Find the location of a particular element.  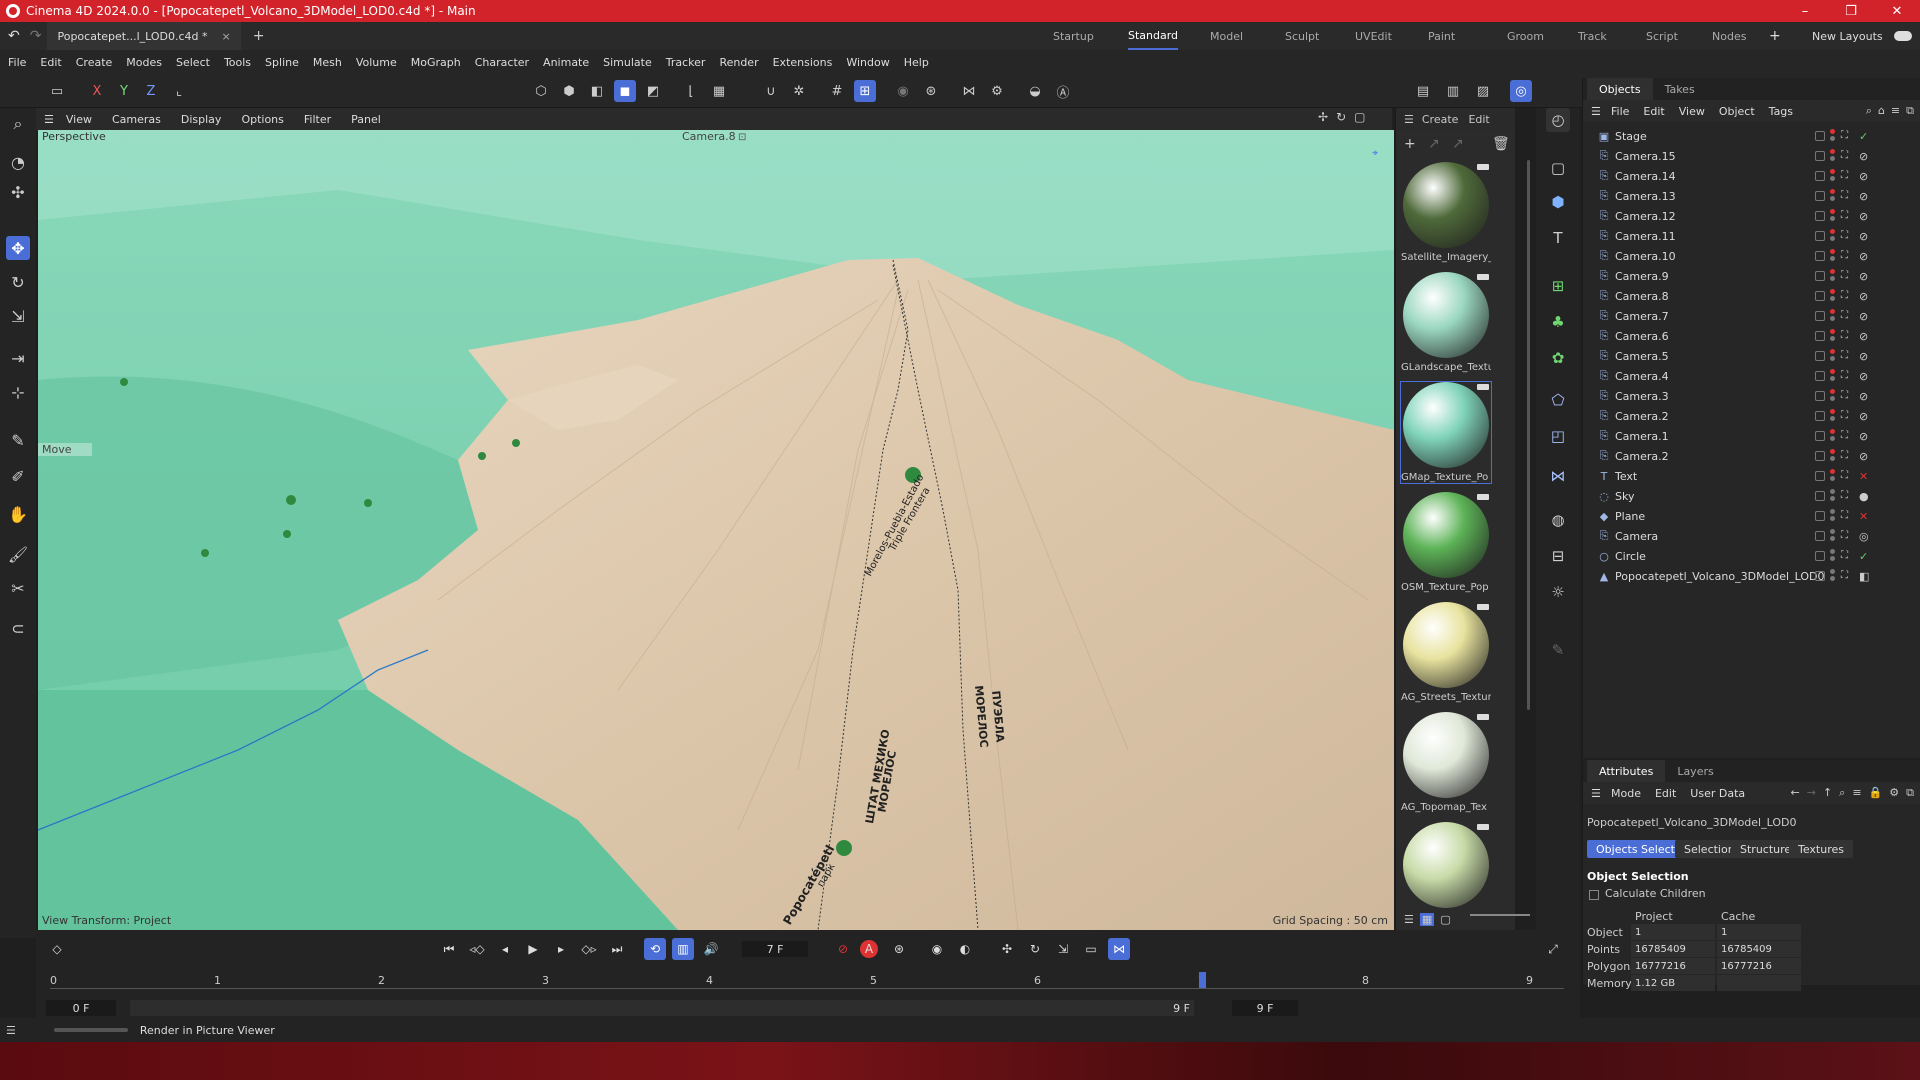

maximize-button: ❐ is located at coordinates (1851, 11).